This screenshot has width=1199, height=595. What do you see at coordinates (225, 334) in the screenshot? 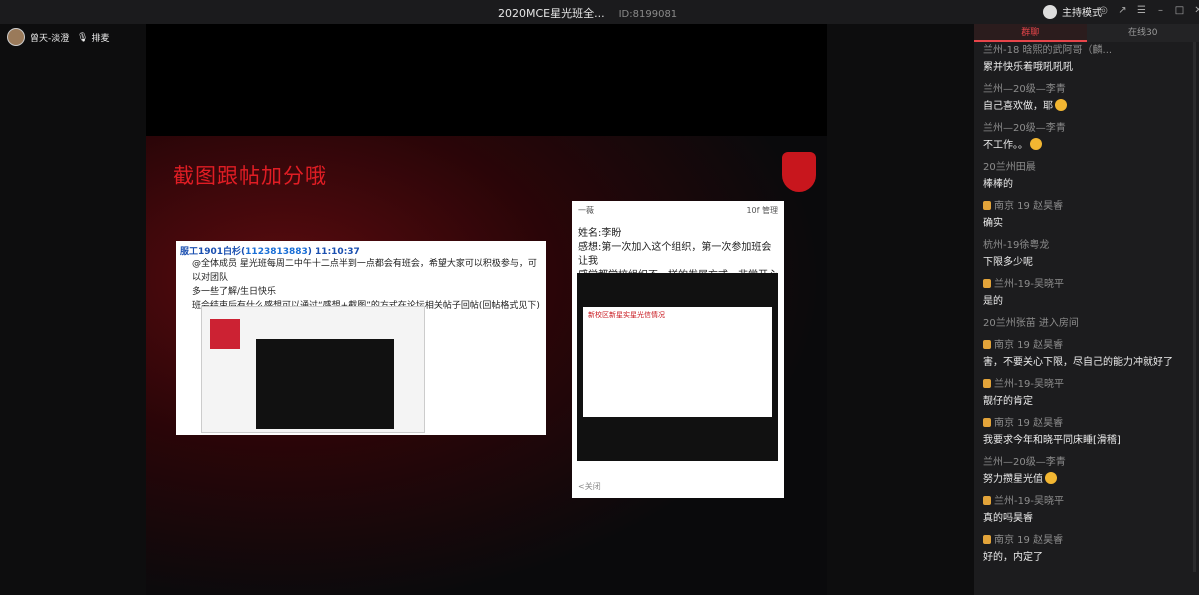
I see `embedded-avatar` at bounding box center [225, 334].